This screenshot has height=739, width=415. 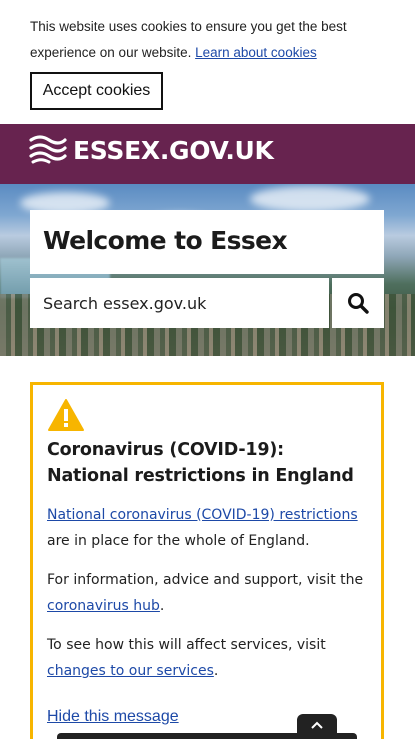 What do you see at coordinates (317, 725) in the screenshot?
I see `chevron-up-icon` at bounding box center [317, 725].